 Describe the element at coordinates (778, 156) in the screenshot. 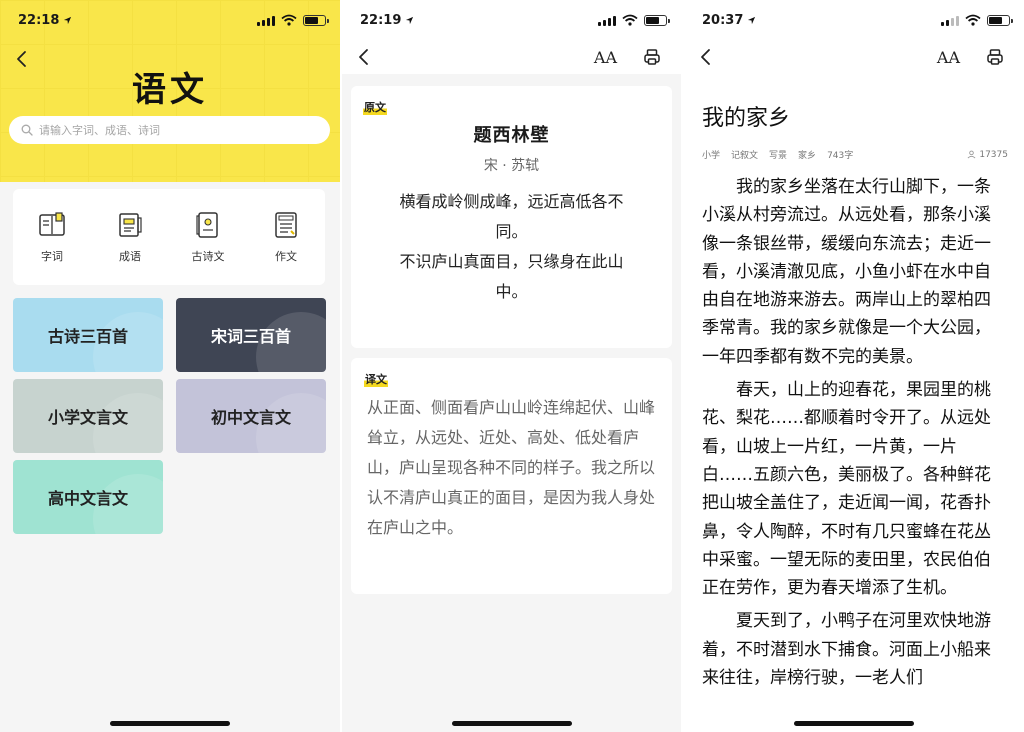

I see `meta-tag: 写景` at that location.